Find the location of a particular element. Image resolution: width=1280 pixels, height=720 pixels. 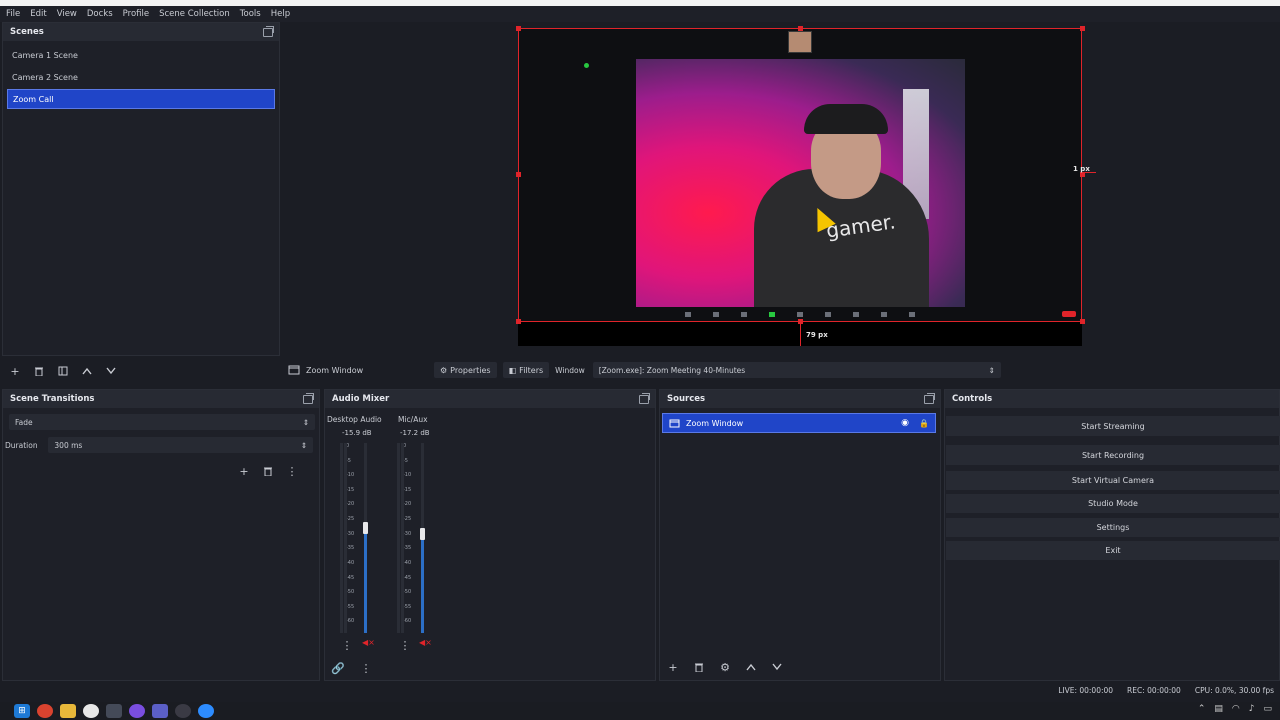

start-recording-button: Start Recording is located at coordinates (1113, 455).